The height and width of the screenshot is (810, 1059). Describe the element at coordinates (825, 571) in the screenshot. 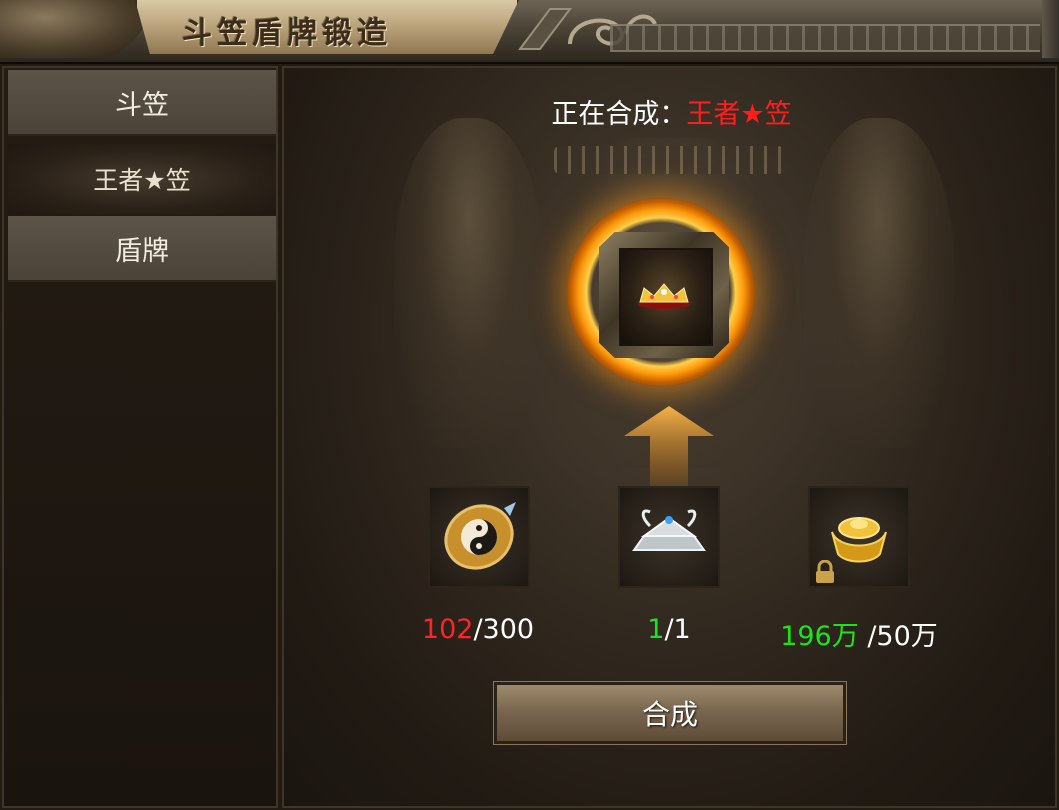

I see `lock-icon` at that location.